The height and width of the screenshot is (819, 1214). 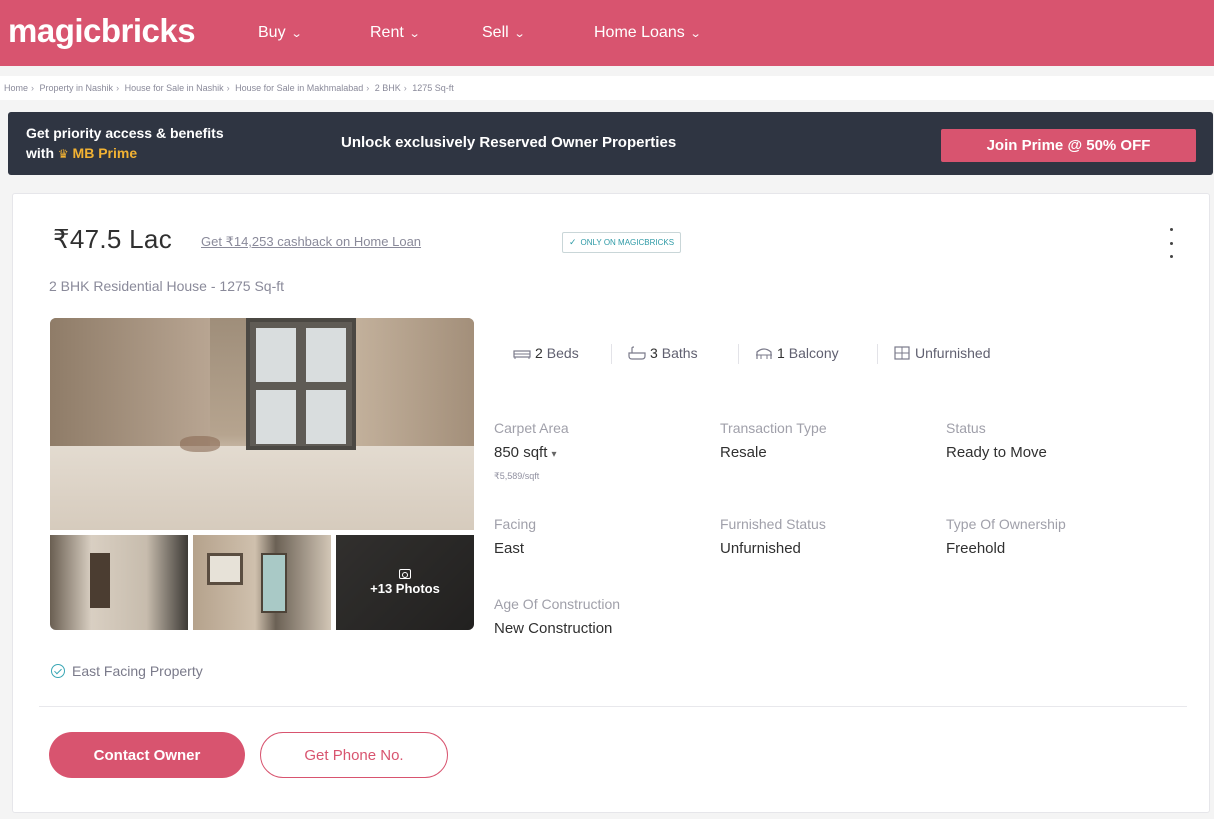 I want to click on more-photos-overlay: +13 Photos, so click(x=405, y=582).